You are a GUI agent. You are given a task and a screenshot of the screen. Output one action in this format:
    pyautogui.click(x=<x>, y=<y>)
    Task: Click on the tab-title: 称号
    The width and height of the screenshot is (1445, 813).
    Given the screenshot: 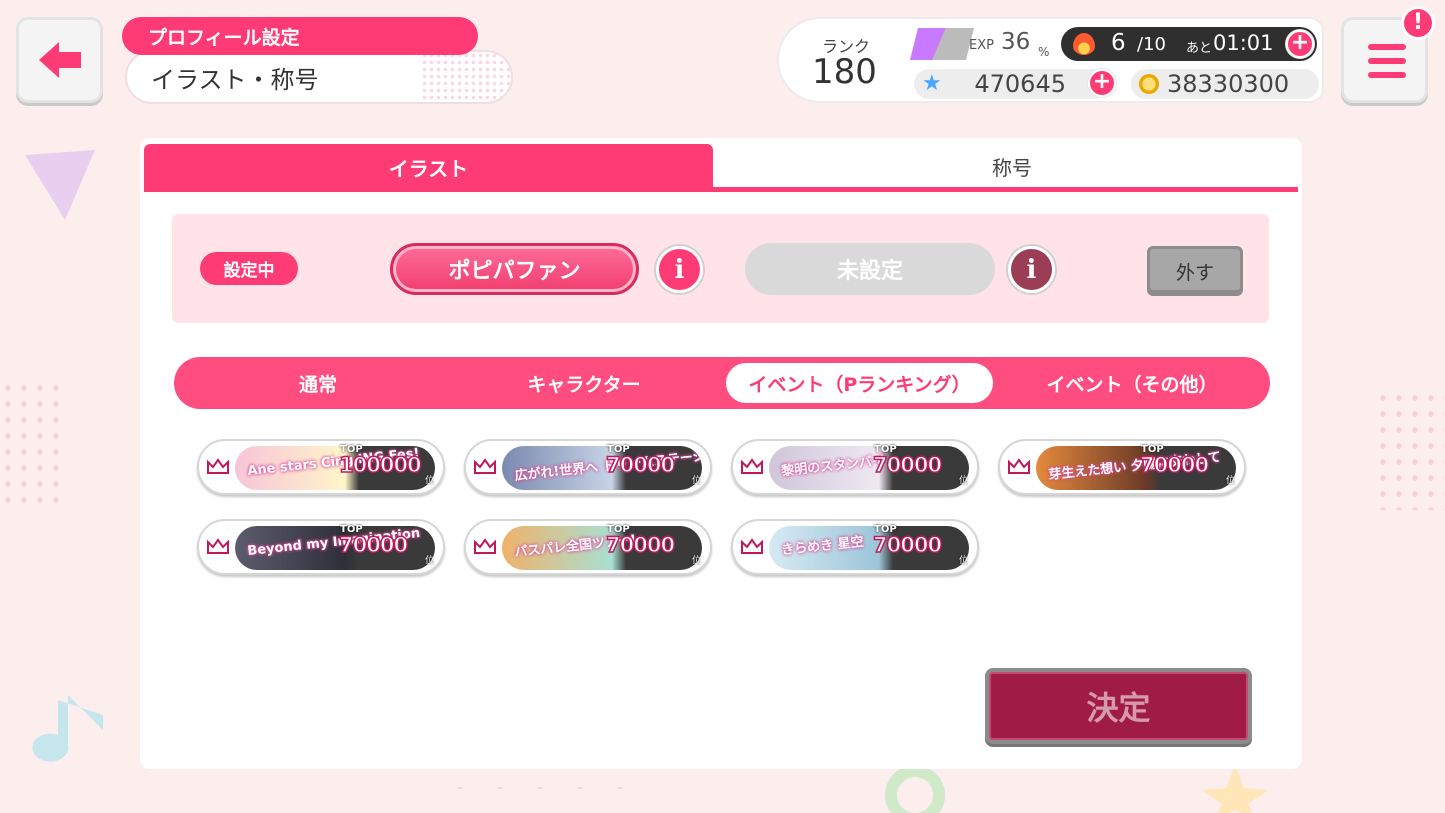 What is the action you would take?
    pyautogui.click(x=1012, y=167)
    